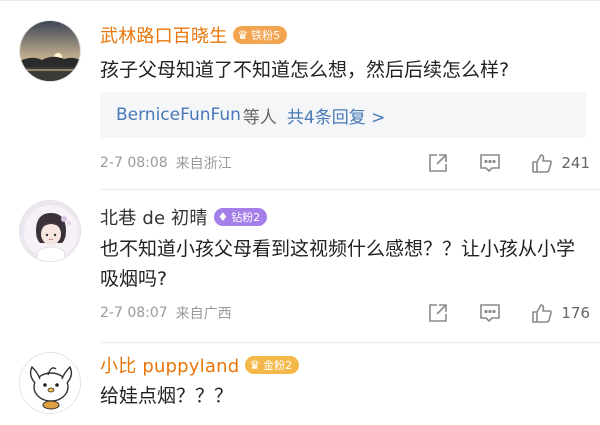  Describe the element at coordinates (345, 313) in the screenshot. I see `comment-meta: 2-7 08:07 来自广西 176` at that location.